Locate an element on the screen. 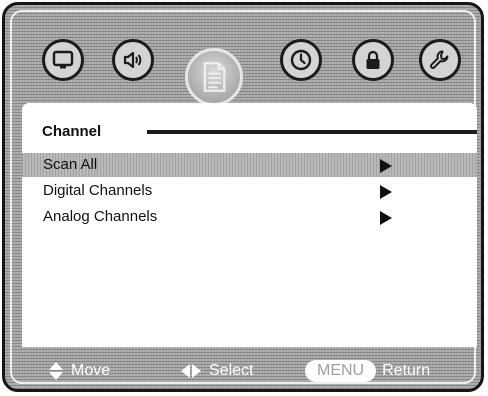  footer-help-bar: Move Select MENU Return is located at coordinates (243, 369).